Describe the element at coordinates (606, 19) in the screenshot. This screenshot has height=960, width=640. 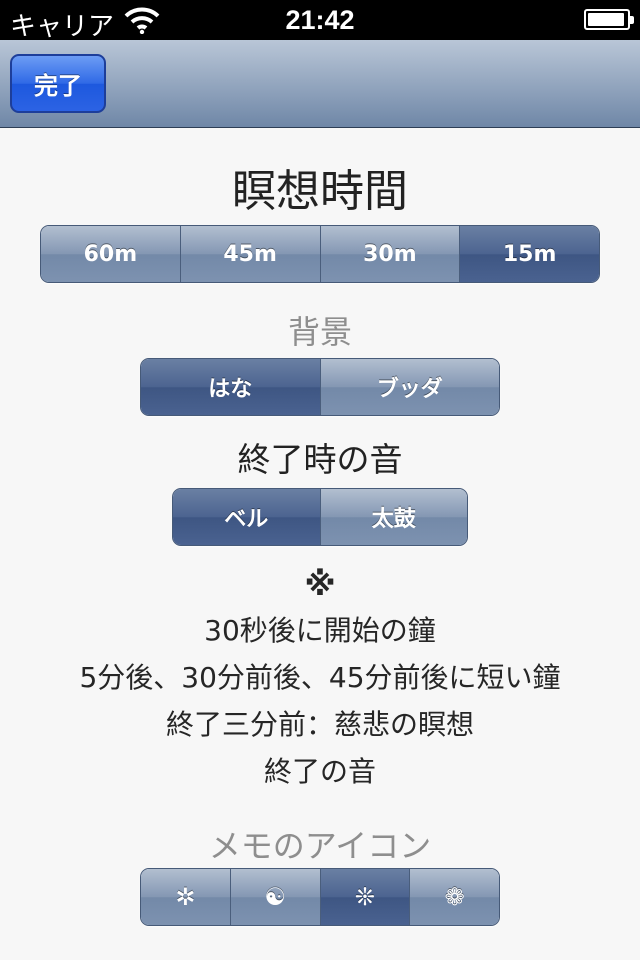
I see `battery-level` at that location.